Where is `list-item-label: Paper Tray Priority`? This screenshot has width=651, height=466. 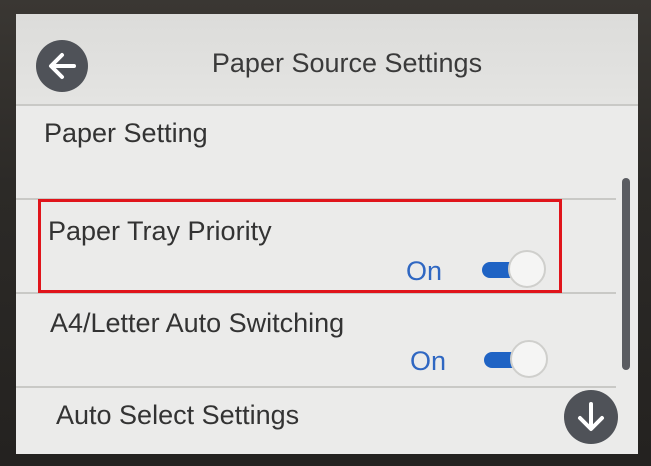 list-item-label: Paper Tray Priority is located at coordinates (160, 231).